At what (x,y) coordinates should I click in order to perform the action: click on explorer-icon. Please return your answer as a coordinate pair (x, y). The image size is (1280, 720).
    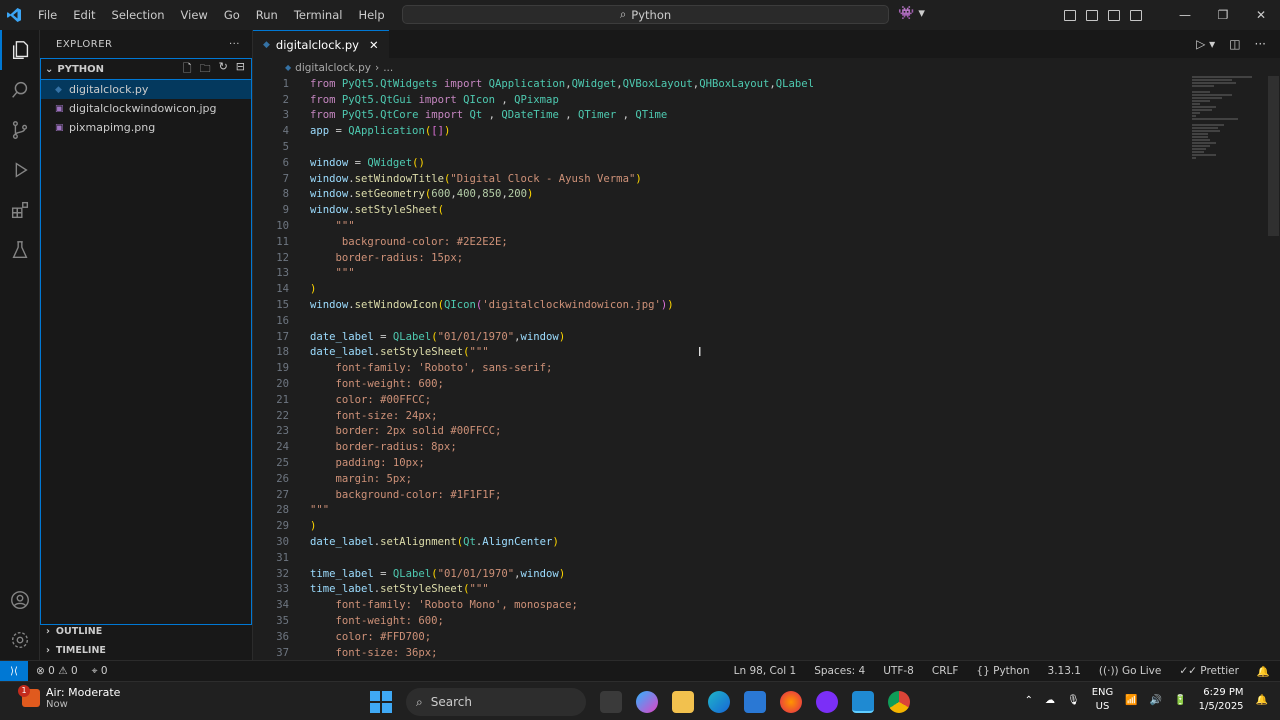
    Looking at the image, I should click on (20, 50).